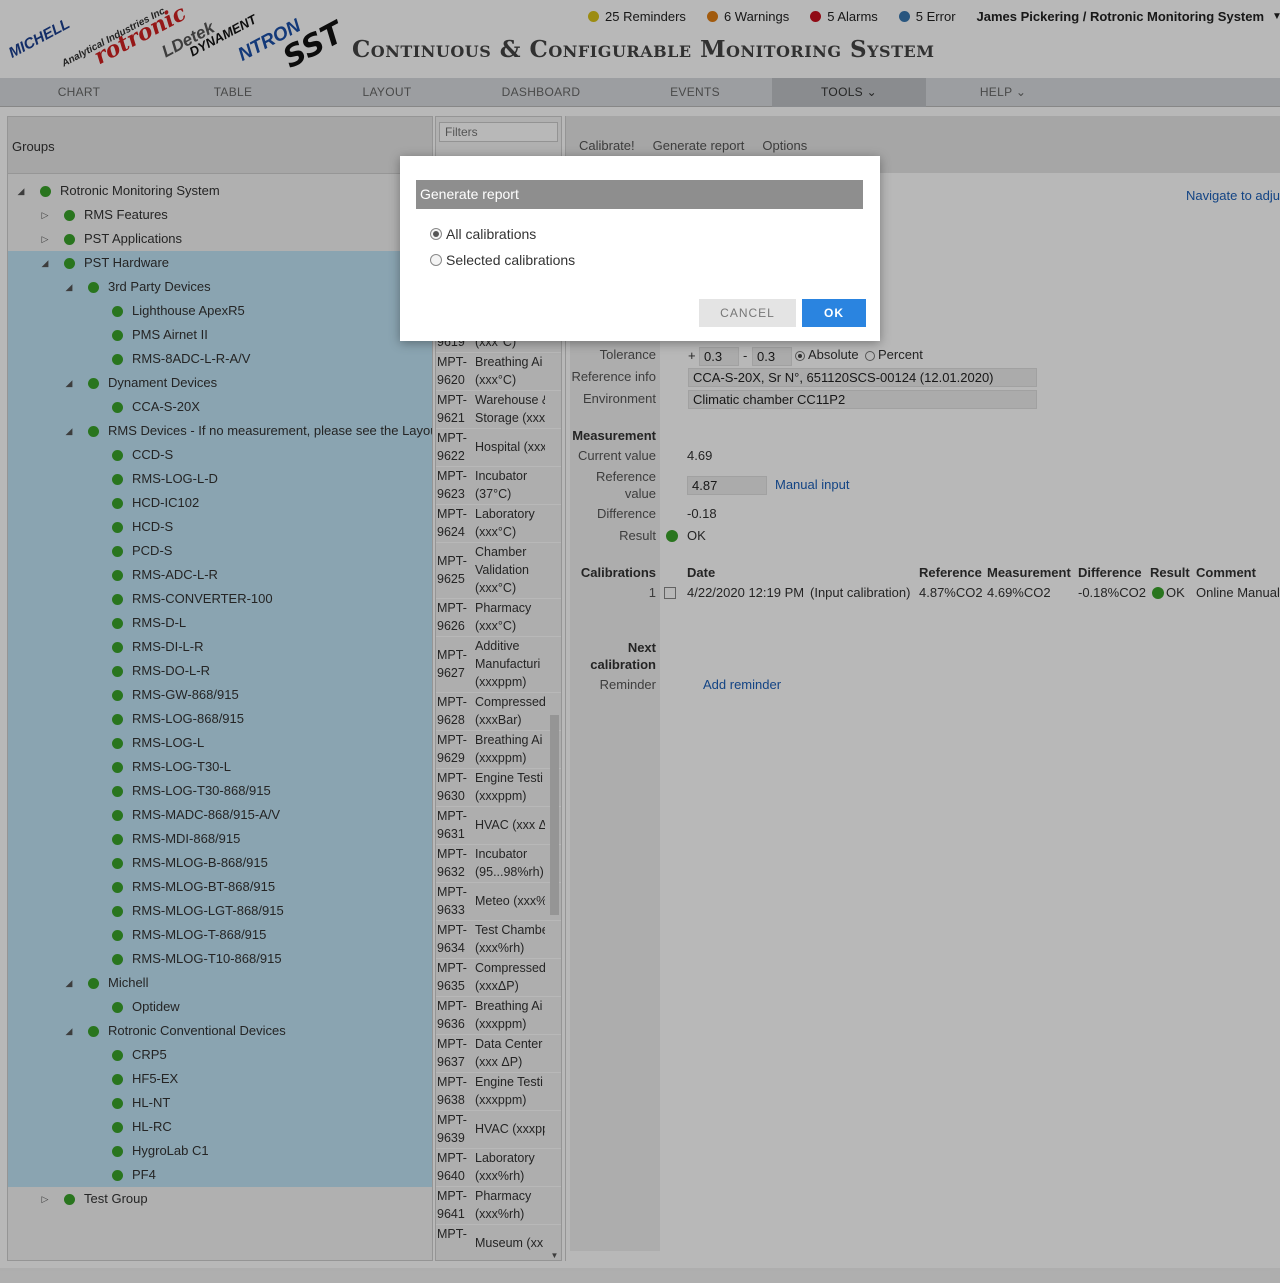  What do you see at coordinates (511, 260) in the screenshot?
I see `selected-calibrations-label: Selected calibrations` at bounding box center [511, 260].